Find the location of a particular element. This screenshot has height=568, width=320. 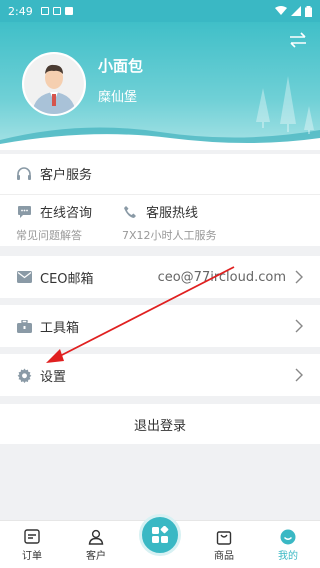

headset-icon is located at coordinates (24, 174).